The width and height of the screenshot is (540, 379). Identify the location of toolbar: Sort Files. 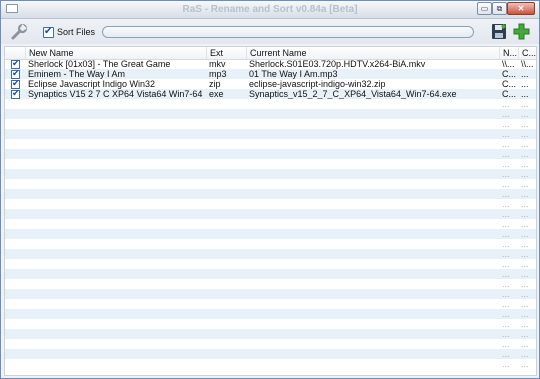
(270, 31).